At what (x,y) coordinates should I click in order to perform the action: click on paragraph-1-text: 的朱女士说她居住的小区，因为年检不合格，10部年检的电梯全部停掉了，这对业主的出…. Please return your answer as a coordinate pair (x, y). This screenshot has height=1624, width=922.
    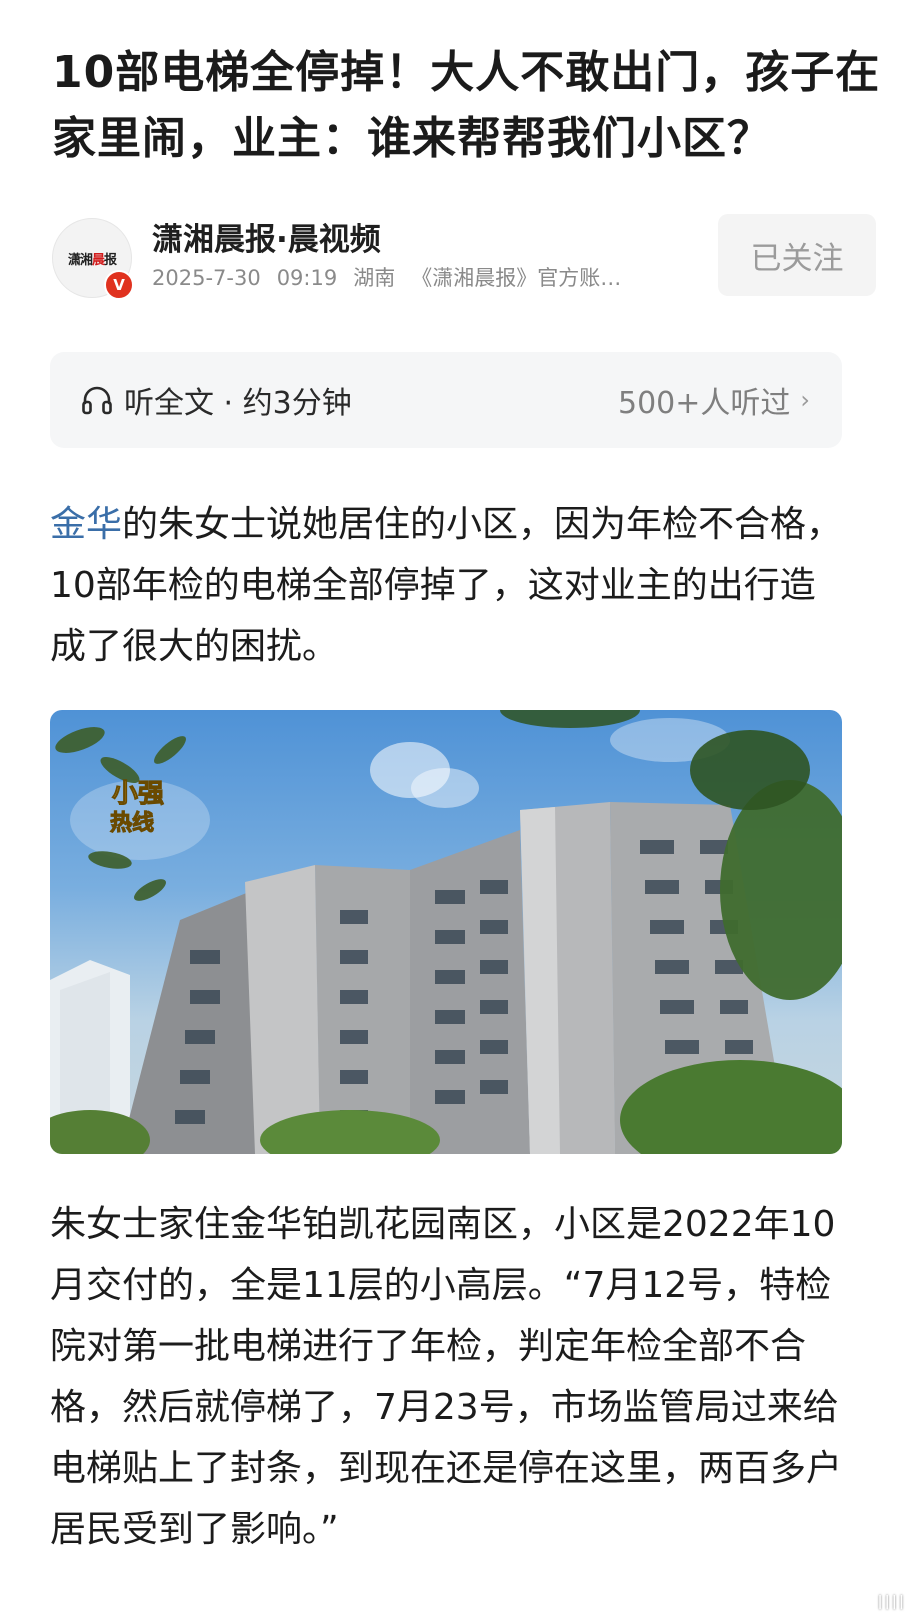
    Looking at the image, I should click on (446, 585).